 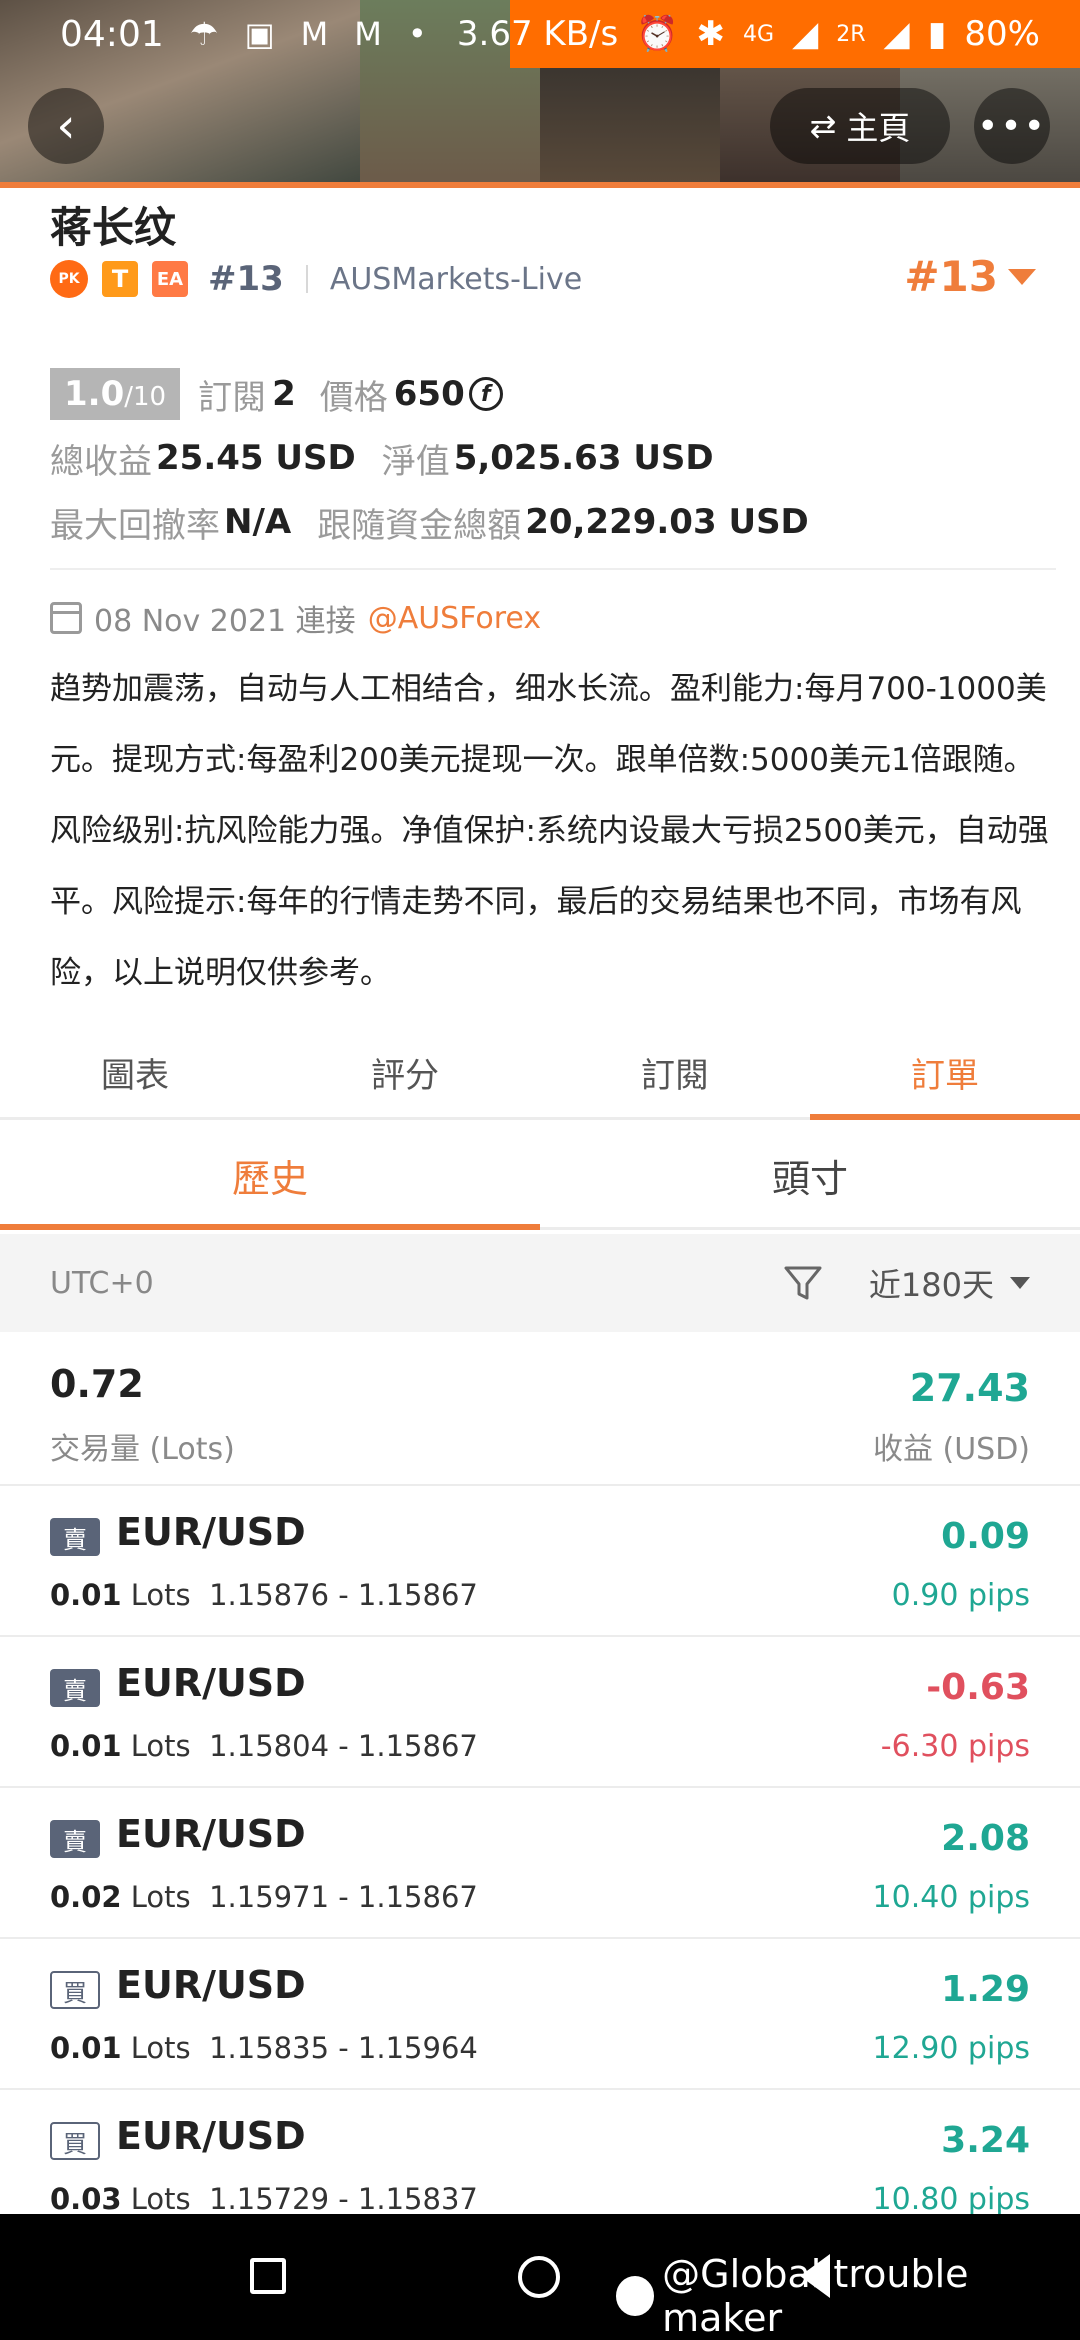 What do you see at coordinates (419, 525) in the screenshot?
I see `follow-total-label: 跟隨資金總額` at bounding box center [419, 525].